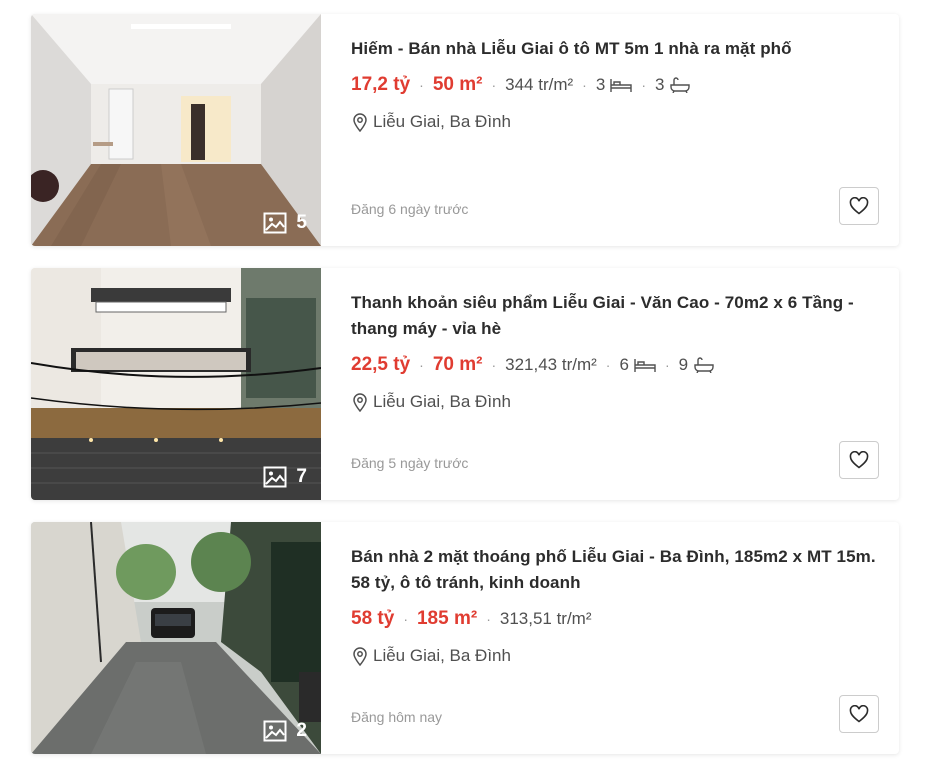 Image resolution: width=937 pixels, height=761 pixels. I want to click on photo-count: 5, so click(285, 223).